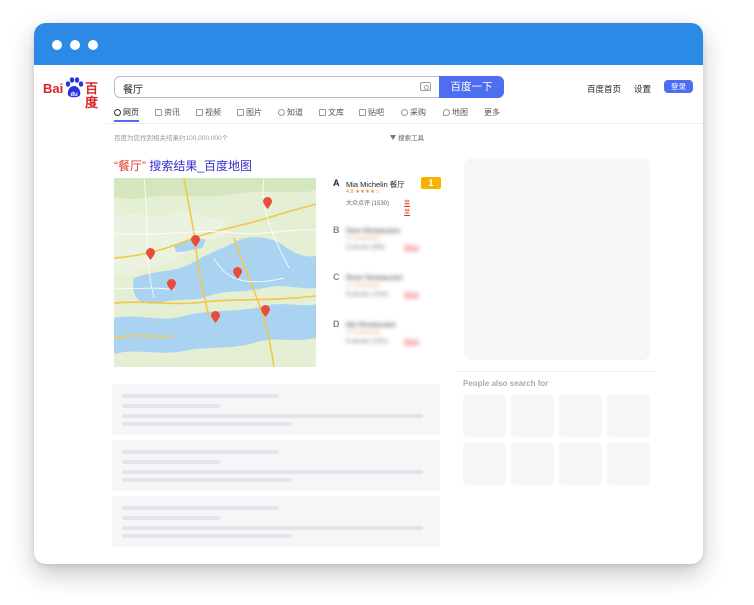 The image size is (754, 605). I want to click on title-rest: 搜索结果_百度地图, so click(199, 166).